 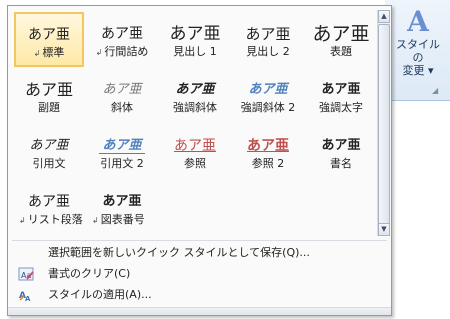 I want to click on style-name: 引用文, so click(x=49, y=163).